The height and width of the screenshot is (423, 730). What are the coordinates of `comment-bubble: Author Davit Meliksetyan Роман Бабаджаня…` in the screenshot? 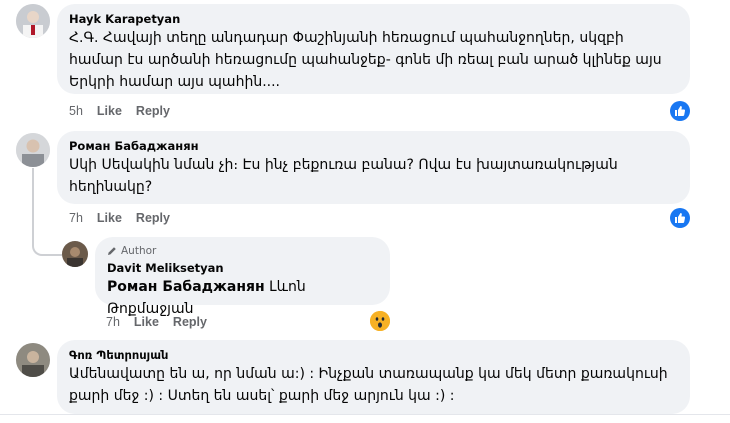 It's located at (242, 277).